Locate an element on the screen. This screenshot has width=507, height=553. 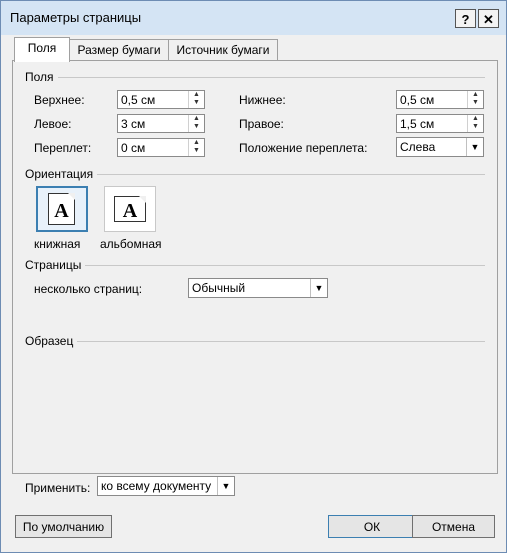
gutter-label: Переплет: is located at coordinates (63, 148).